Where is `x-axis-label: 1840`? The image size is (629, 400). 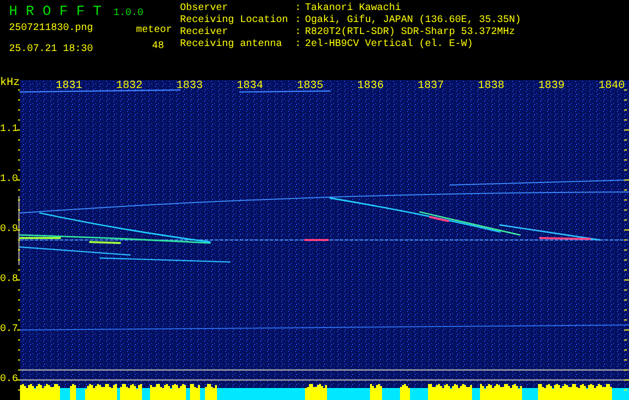 x-axis-label: 1840 is located at coordinates (611, 86).